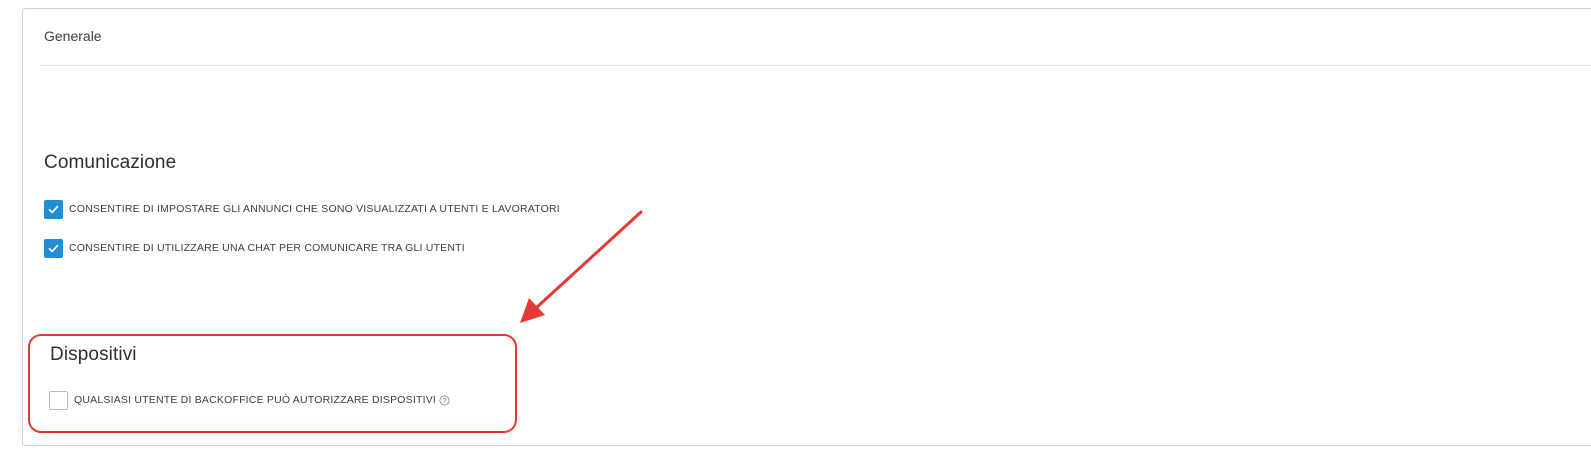 The width and height of the screenshot is (1591, 471). What do you see at coordinates (815, 65) in the screenshot?
I see `tab-divider` at bounding box center [815, 65].